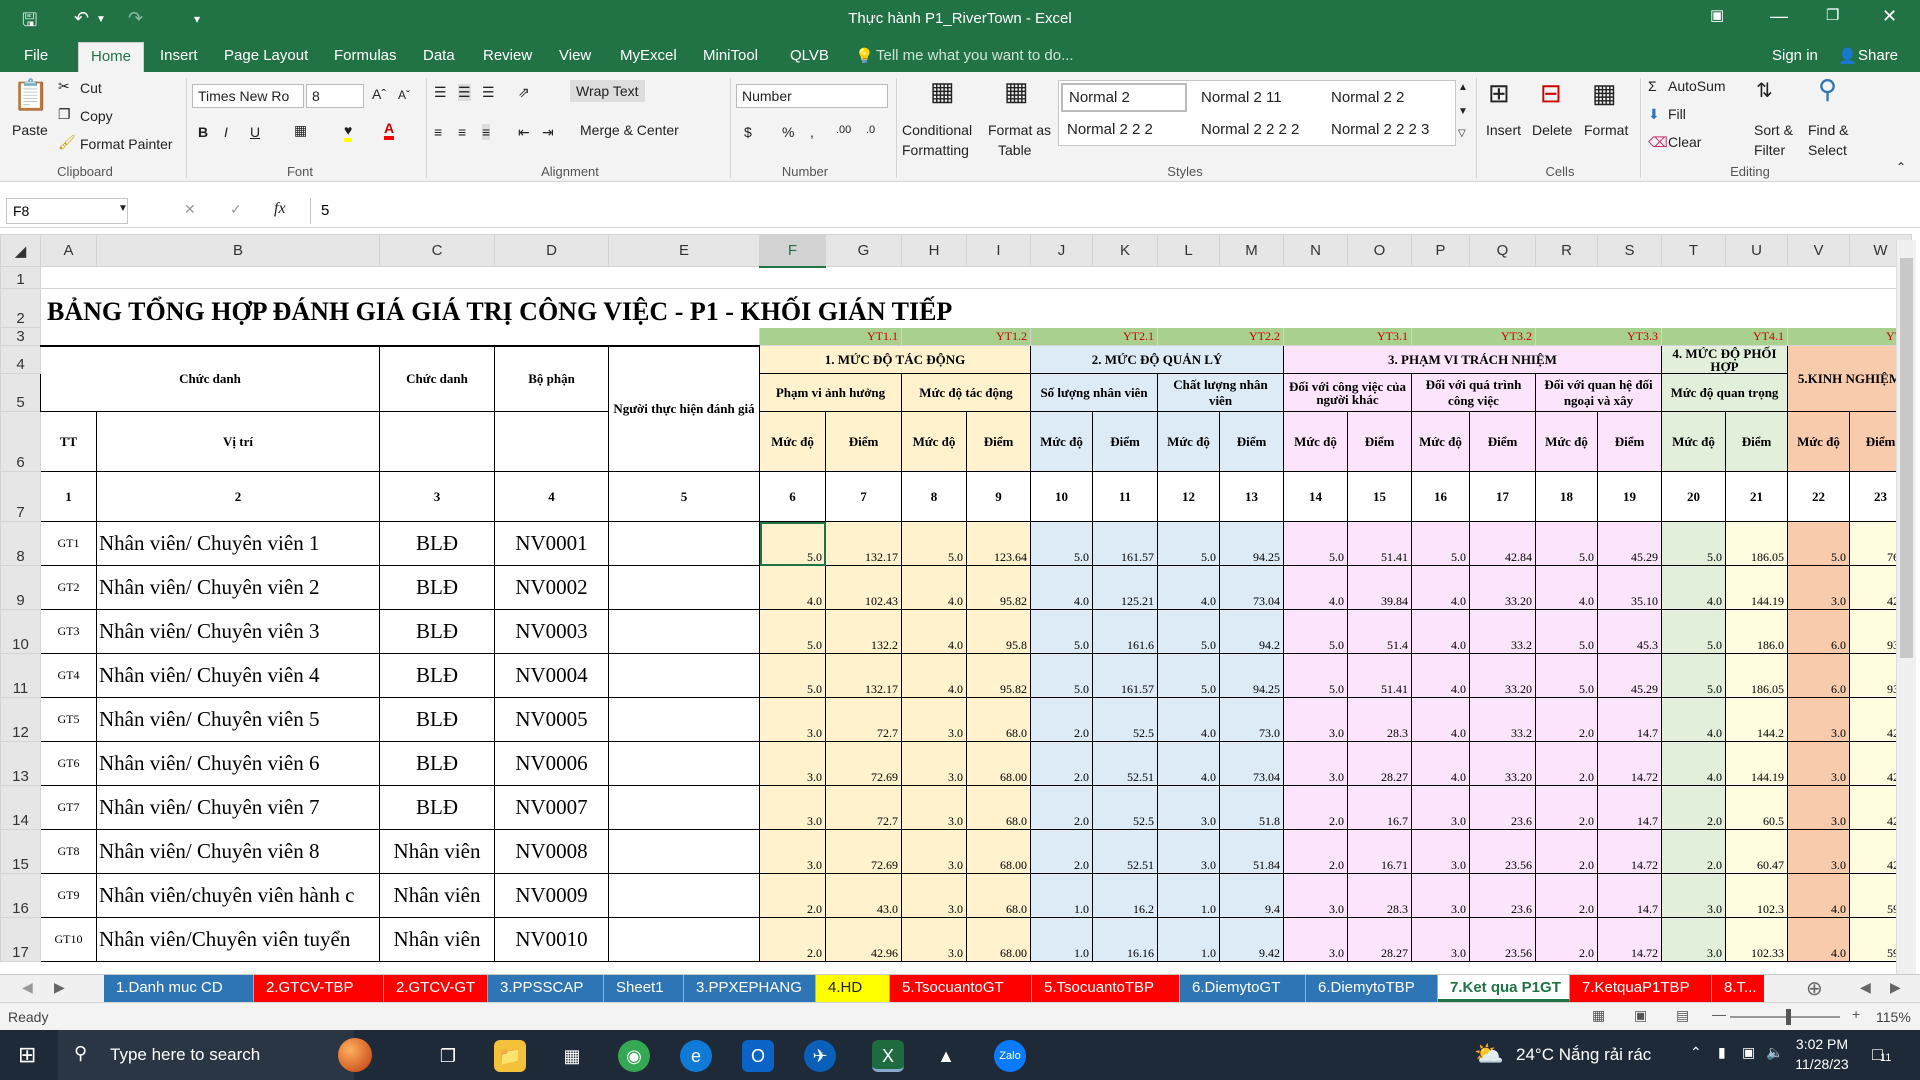  What do you see at coordinates (280, 209) in the screenshot?
I see `insert-function-icon: fx` at bounding box center [280, 209].